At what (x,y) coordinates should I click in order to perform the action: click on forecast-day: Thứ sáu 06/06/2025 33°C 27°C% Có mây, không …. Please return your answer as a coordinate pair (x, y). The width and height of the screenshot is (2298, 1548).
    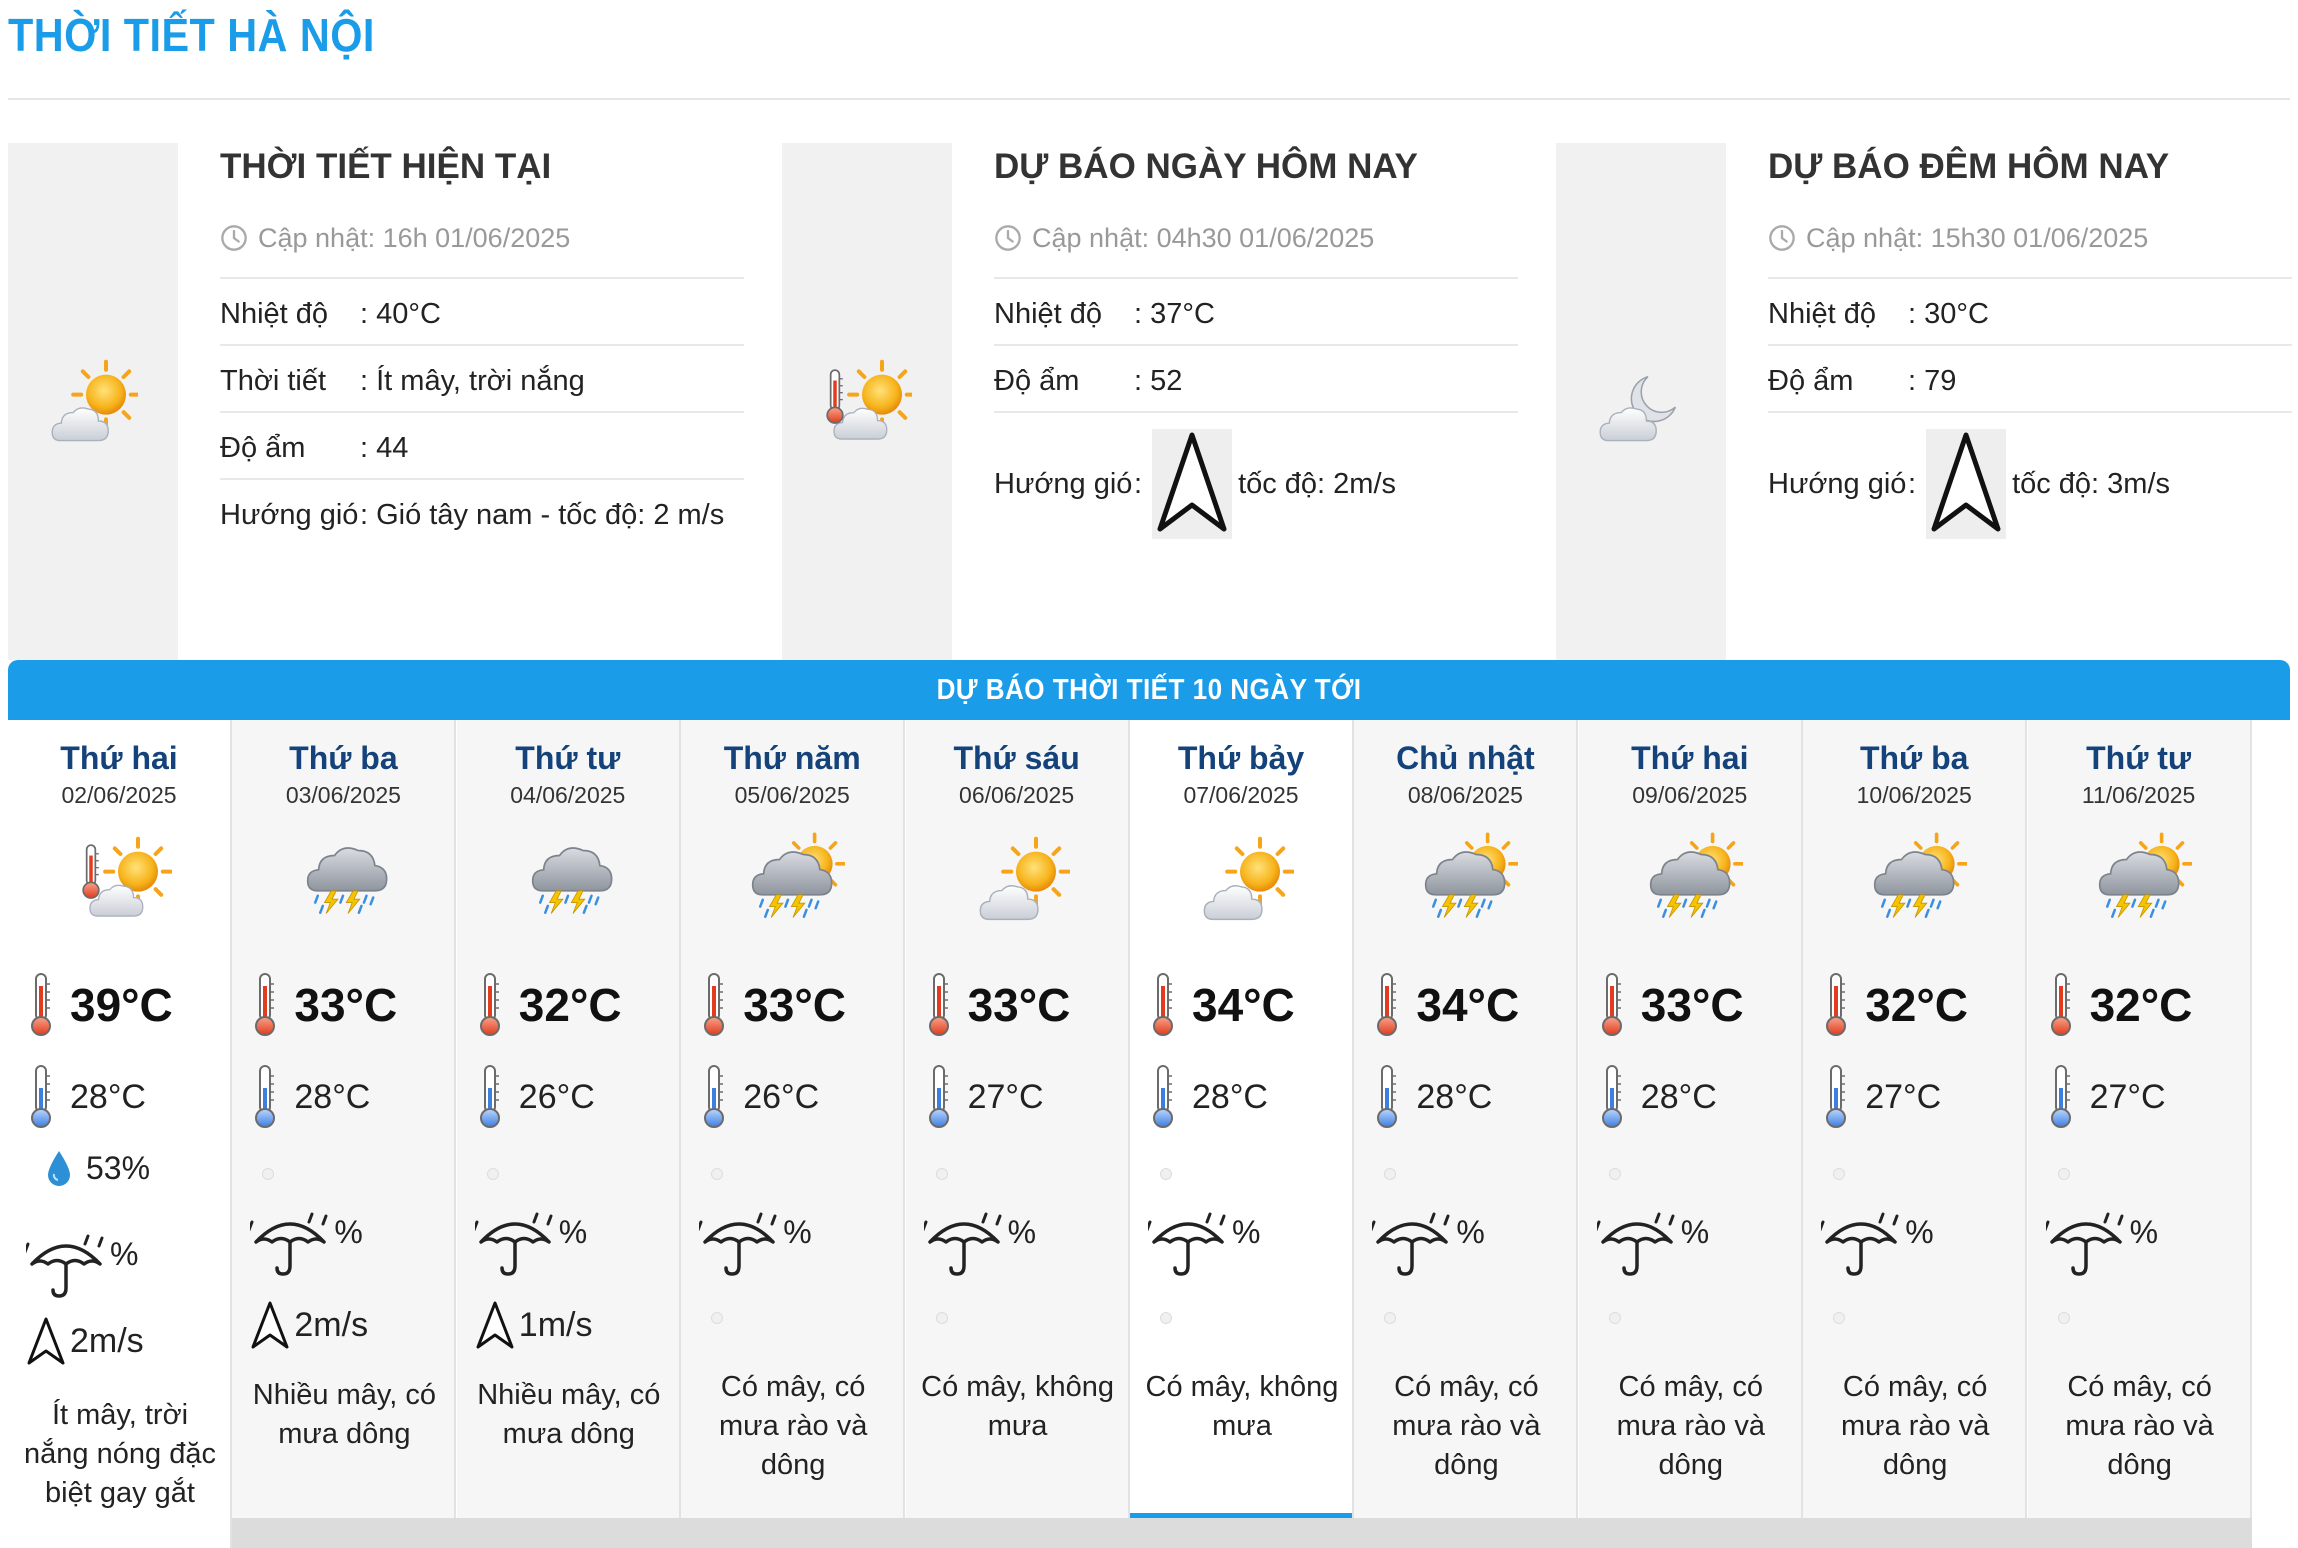
    Looking at the image, I should click on (1017, 1134).